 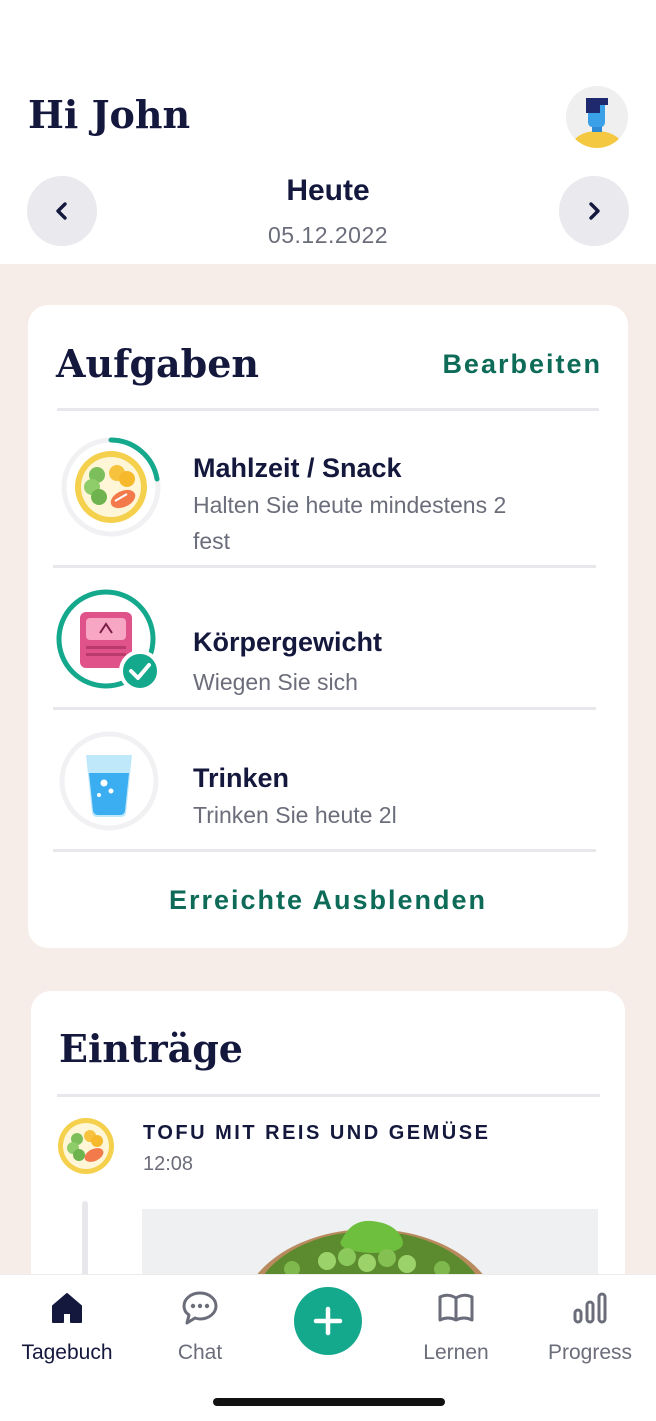 I want to click on task-meal-icon-wrap, so click(x=111, y=487).